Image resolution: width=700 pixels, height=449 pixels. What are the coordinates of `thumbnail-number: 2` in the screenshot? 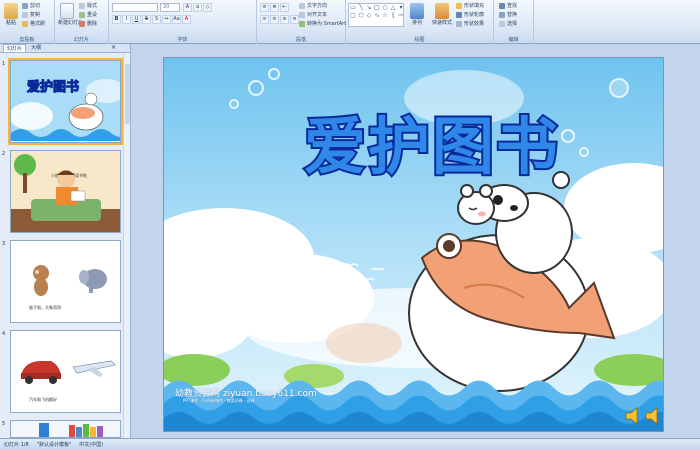 It's located at (4, 154).